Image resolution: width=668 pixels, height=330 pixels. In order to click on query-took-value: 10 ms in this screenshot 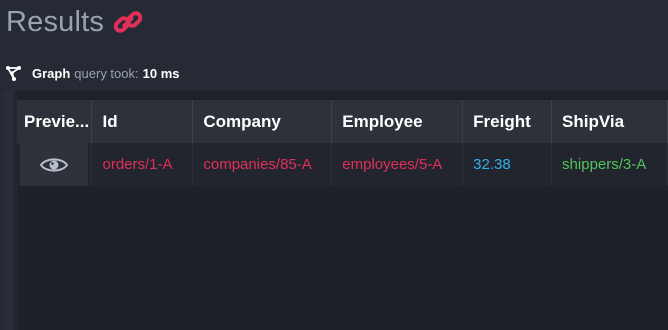, I will do `click(161, 73)`.